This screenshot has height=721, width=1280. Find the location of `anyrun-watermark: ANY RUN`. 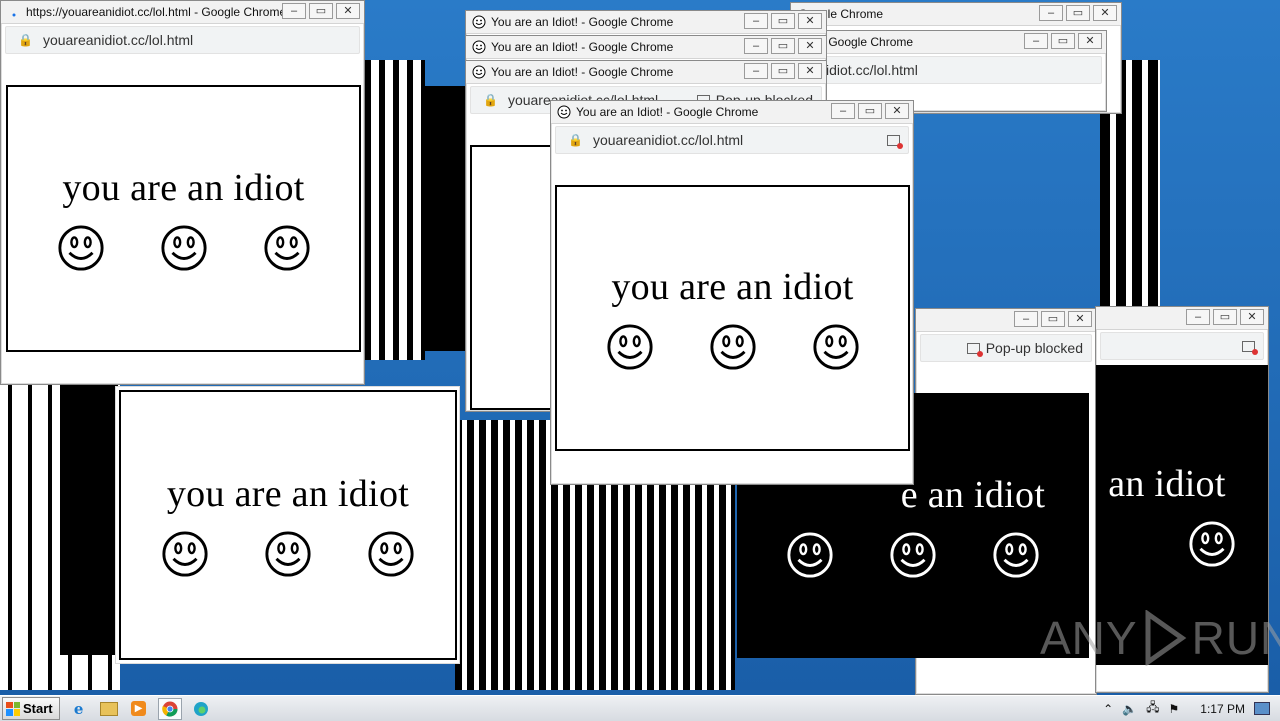

anyrun-watermark: ANY RUN is located at coordinates (1160, 638).